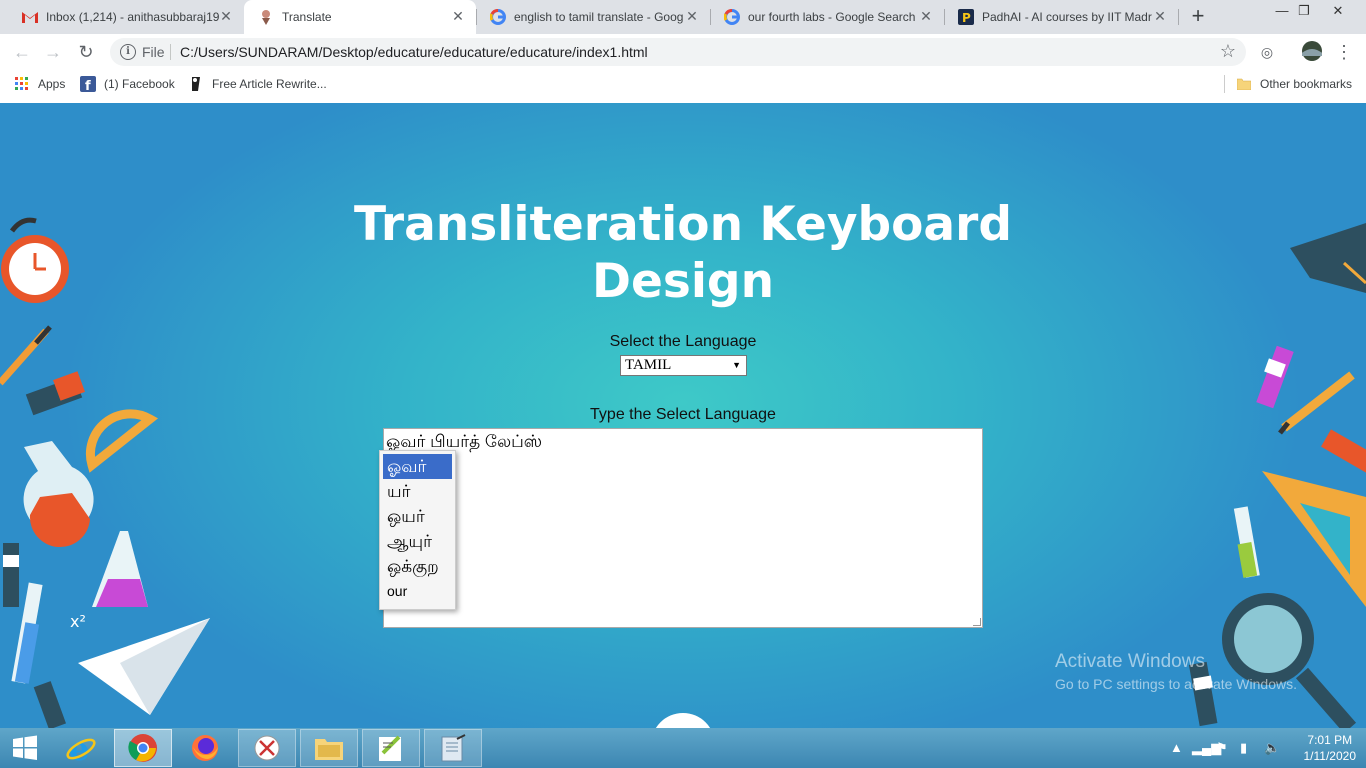  I want to click on resize-handle, so click(977, 622).